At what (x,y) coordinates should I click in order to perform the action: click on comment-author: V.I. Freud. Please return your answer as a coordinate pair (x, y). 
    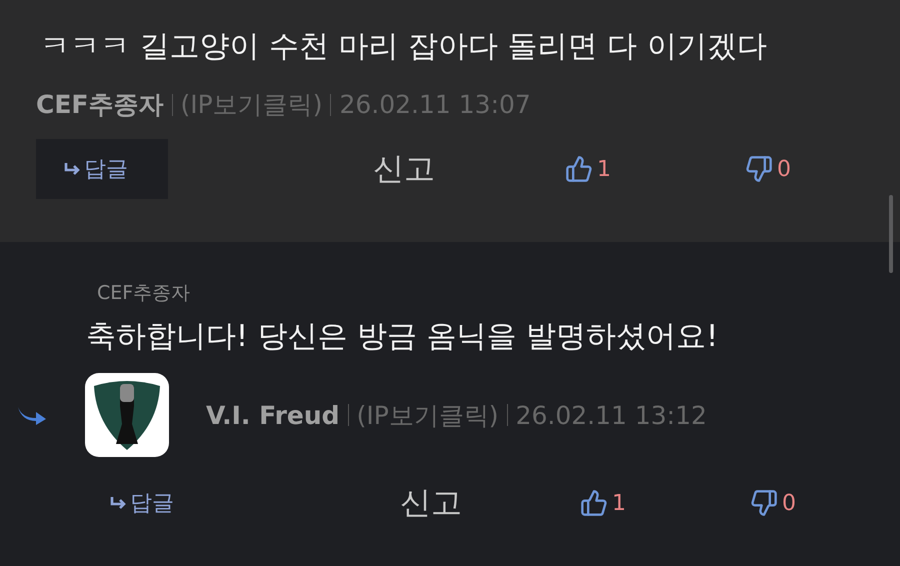
    Looking at the image, I should click on (273, 415).